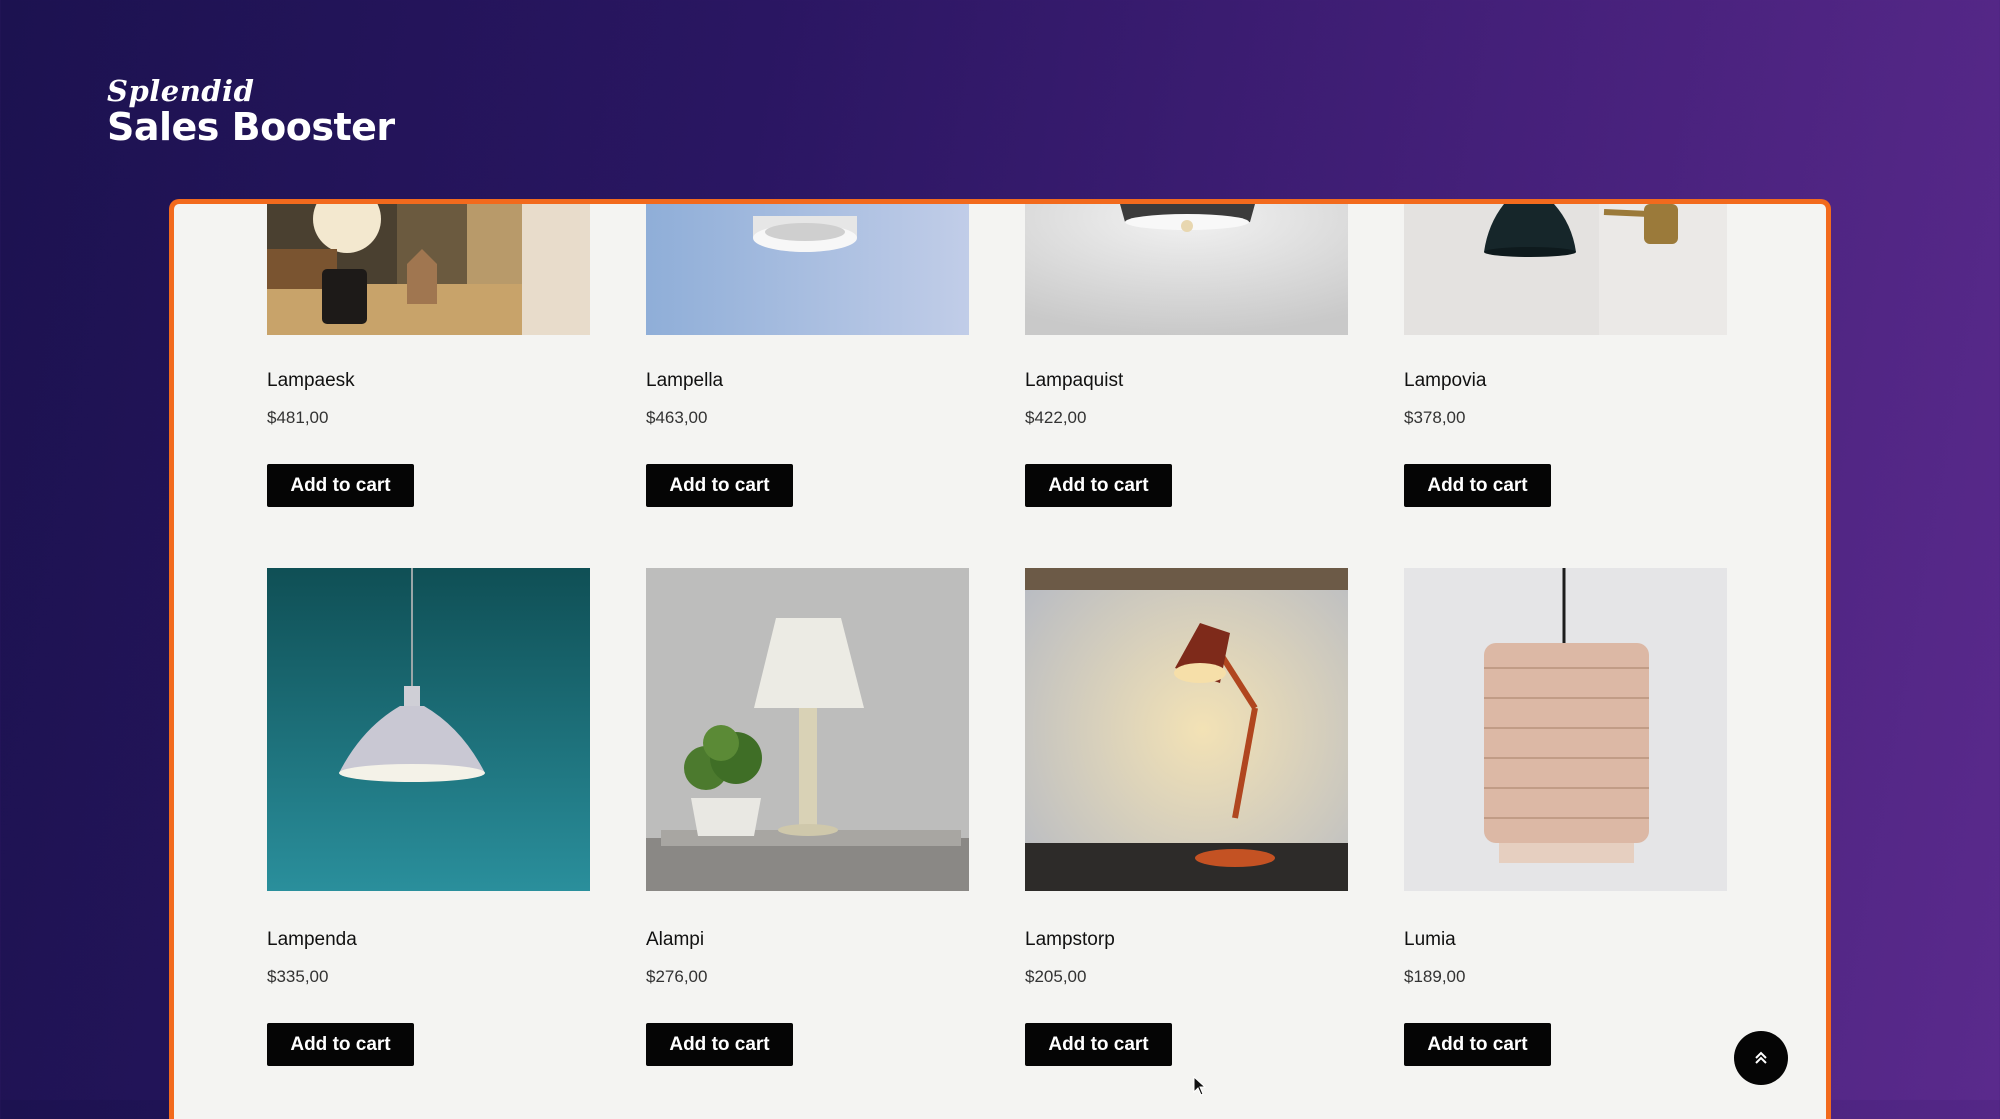 This screenshot has width=2000, height=1119. I want to click on product-name: Lampenda, so click(312, 940).